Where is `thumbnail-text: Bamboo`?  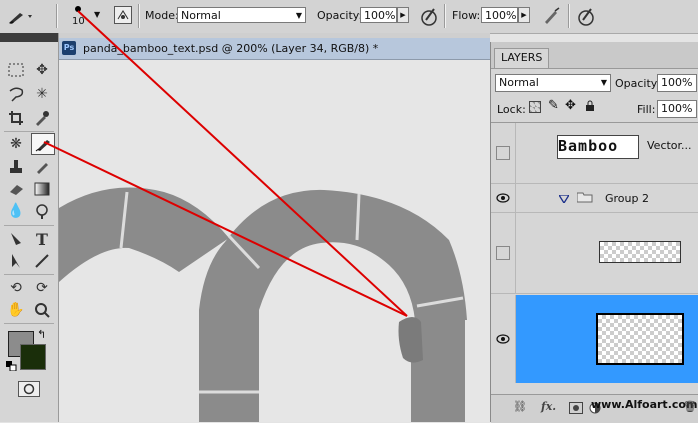
thumbnail-text: Bamboo is located at coordinates (588, 146).